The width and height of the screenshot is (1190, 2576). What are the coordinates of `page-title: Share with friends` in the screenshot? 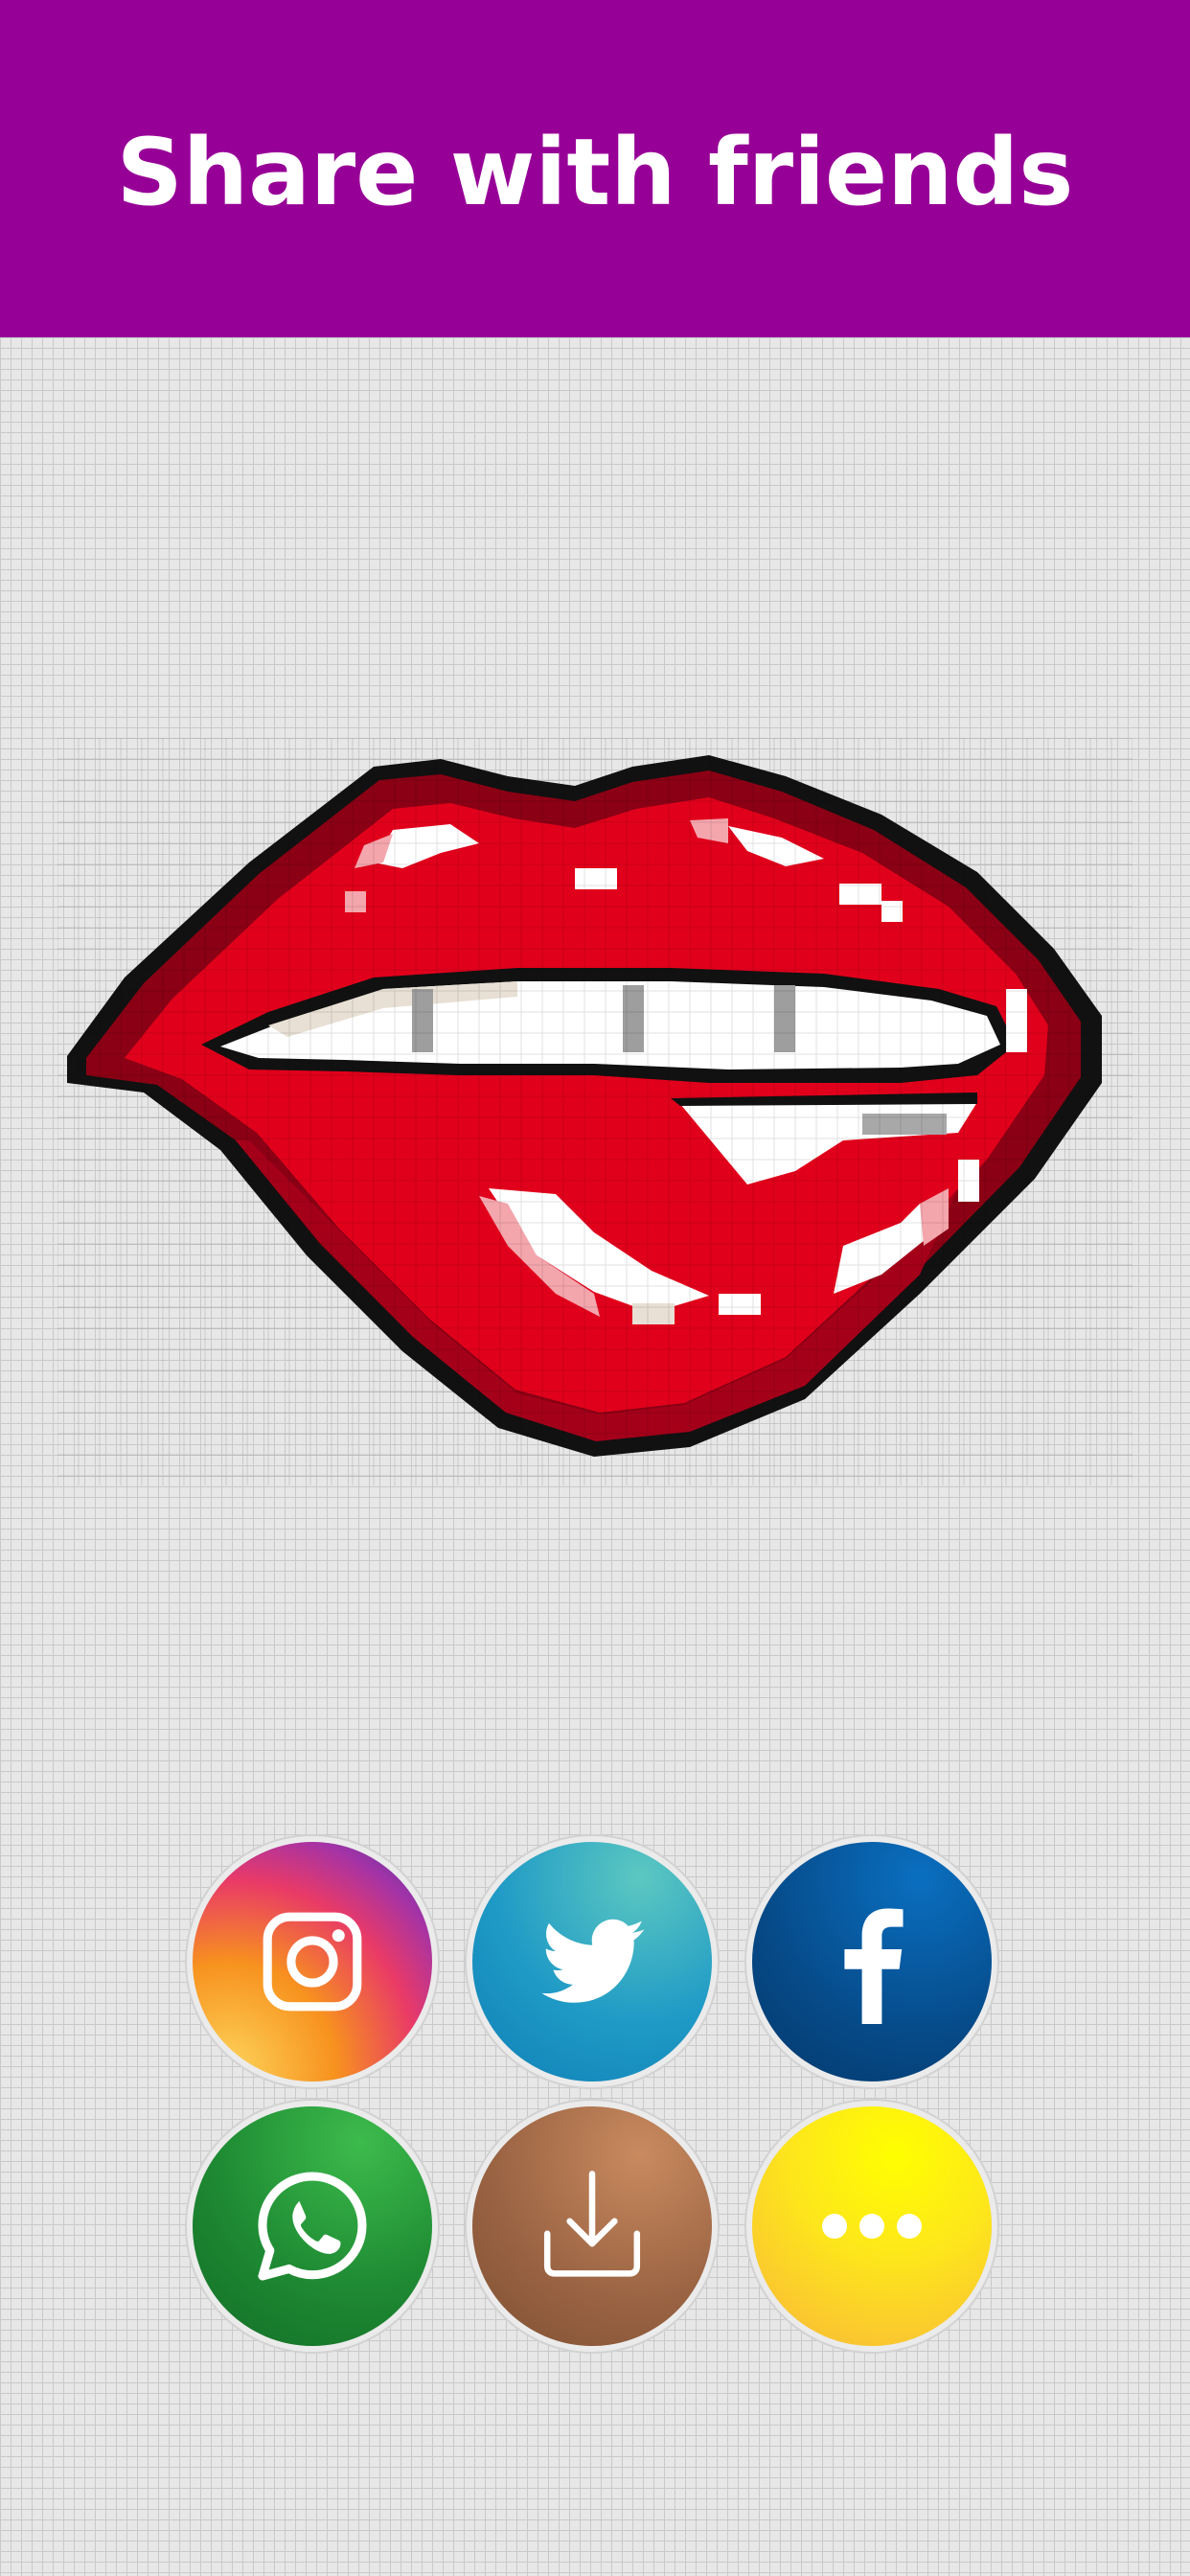 It's located at (595, 172).